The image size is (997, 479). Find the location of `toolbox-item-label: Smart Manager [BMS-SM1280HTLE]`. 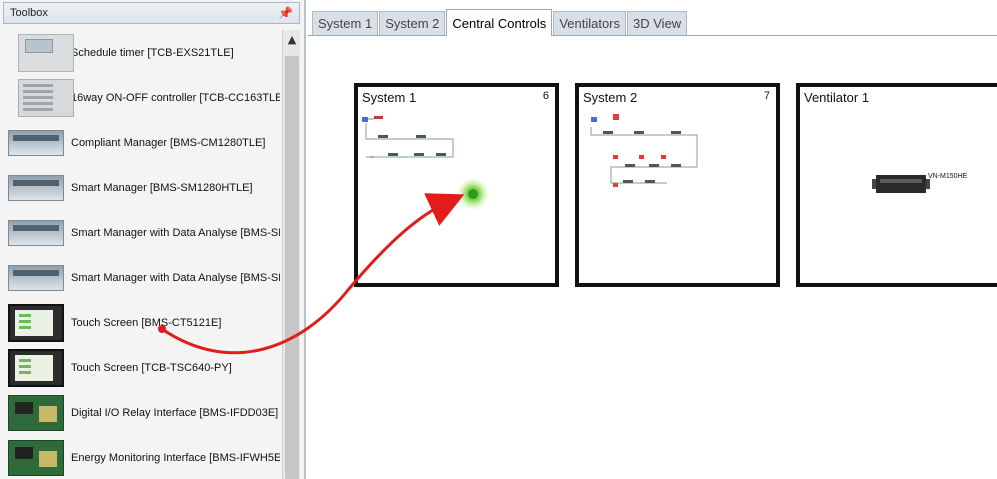

toolbox-item-label: Smart Manager [BMS-SM1280HTLE] is located at coordinates (162, 187).